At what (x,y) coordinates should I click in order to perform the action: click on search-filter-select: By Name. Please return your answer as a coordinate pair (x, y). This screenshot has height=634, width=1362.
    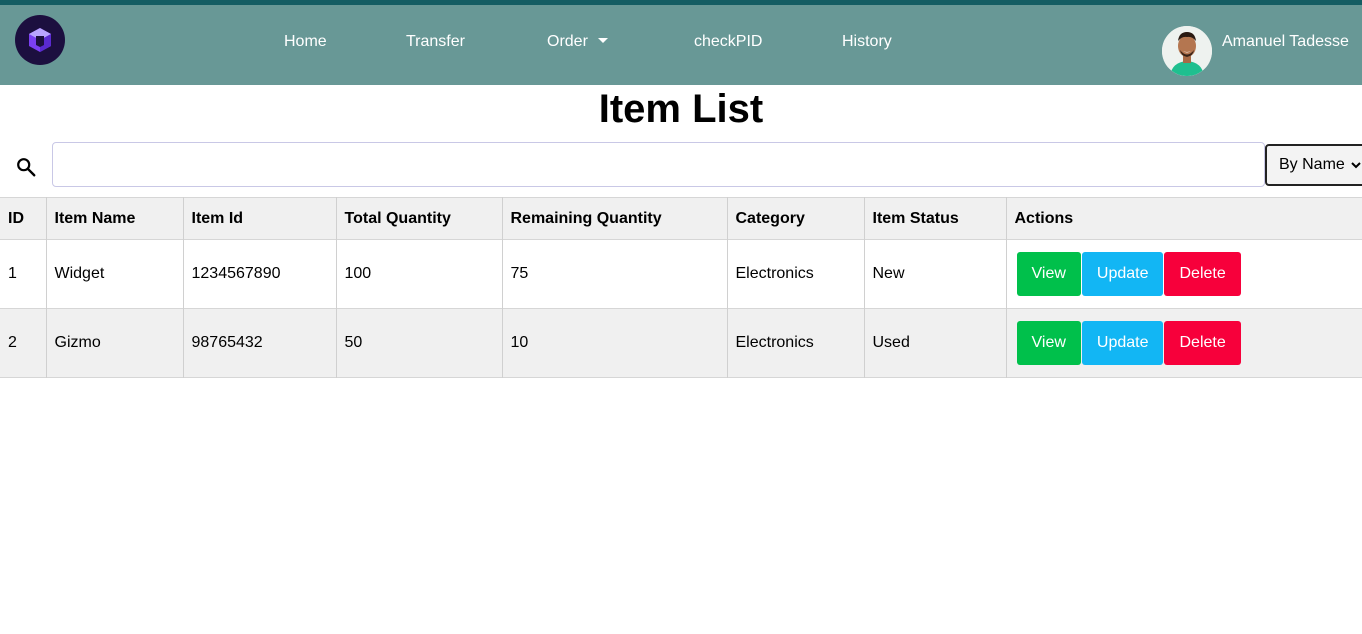
    Looking at the image, I should click on (1313, 165).